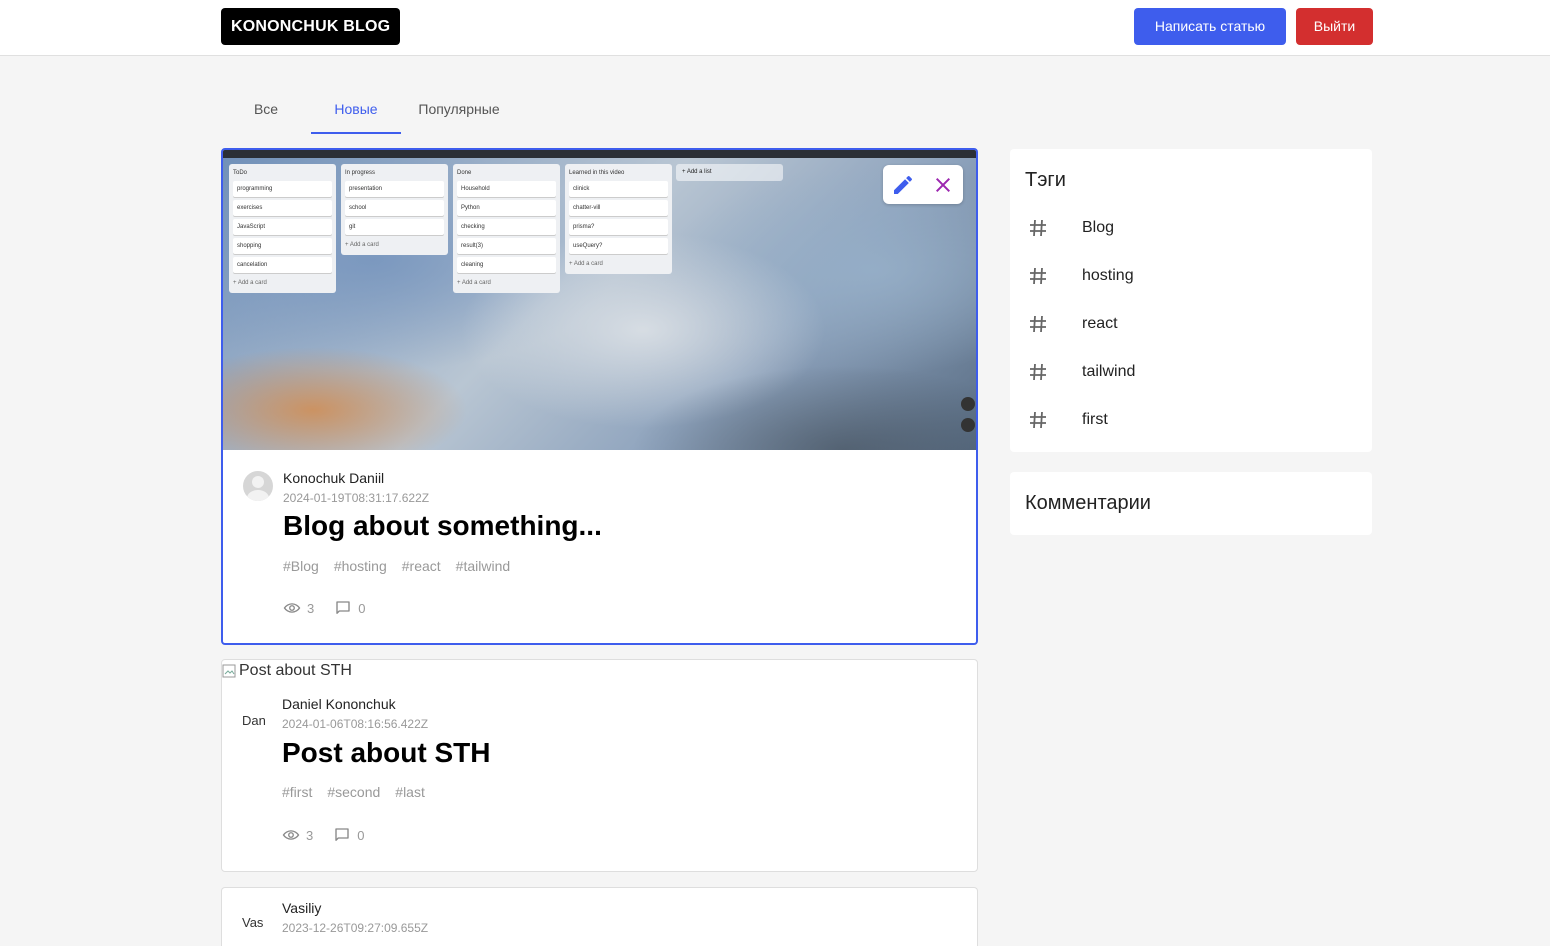  I want to click on avatar-alt-text: Vas, so click(253, 922).